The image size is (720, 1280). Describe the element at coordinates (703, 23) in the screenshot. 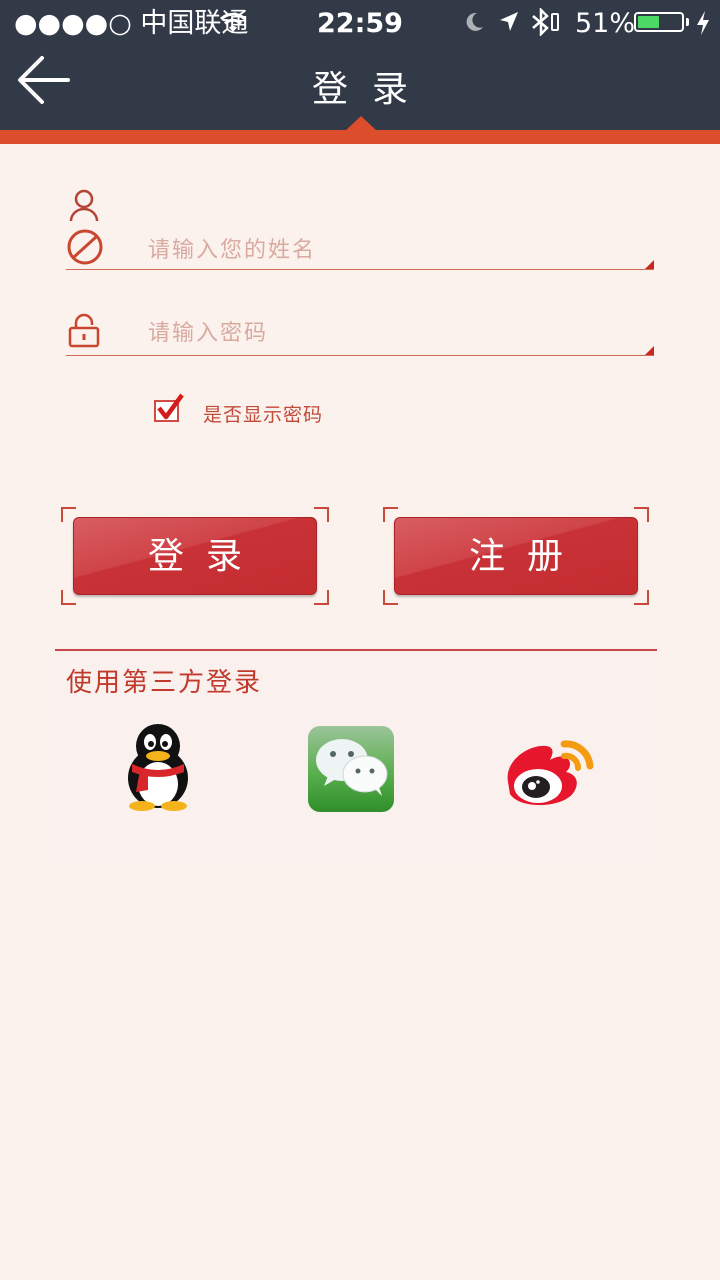

I see `charging-bolt-icon` at that location.